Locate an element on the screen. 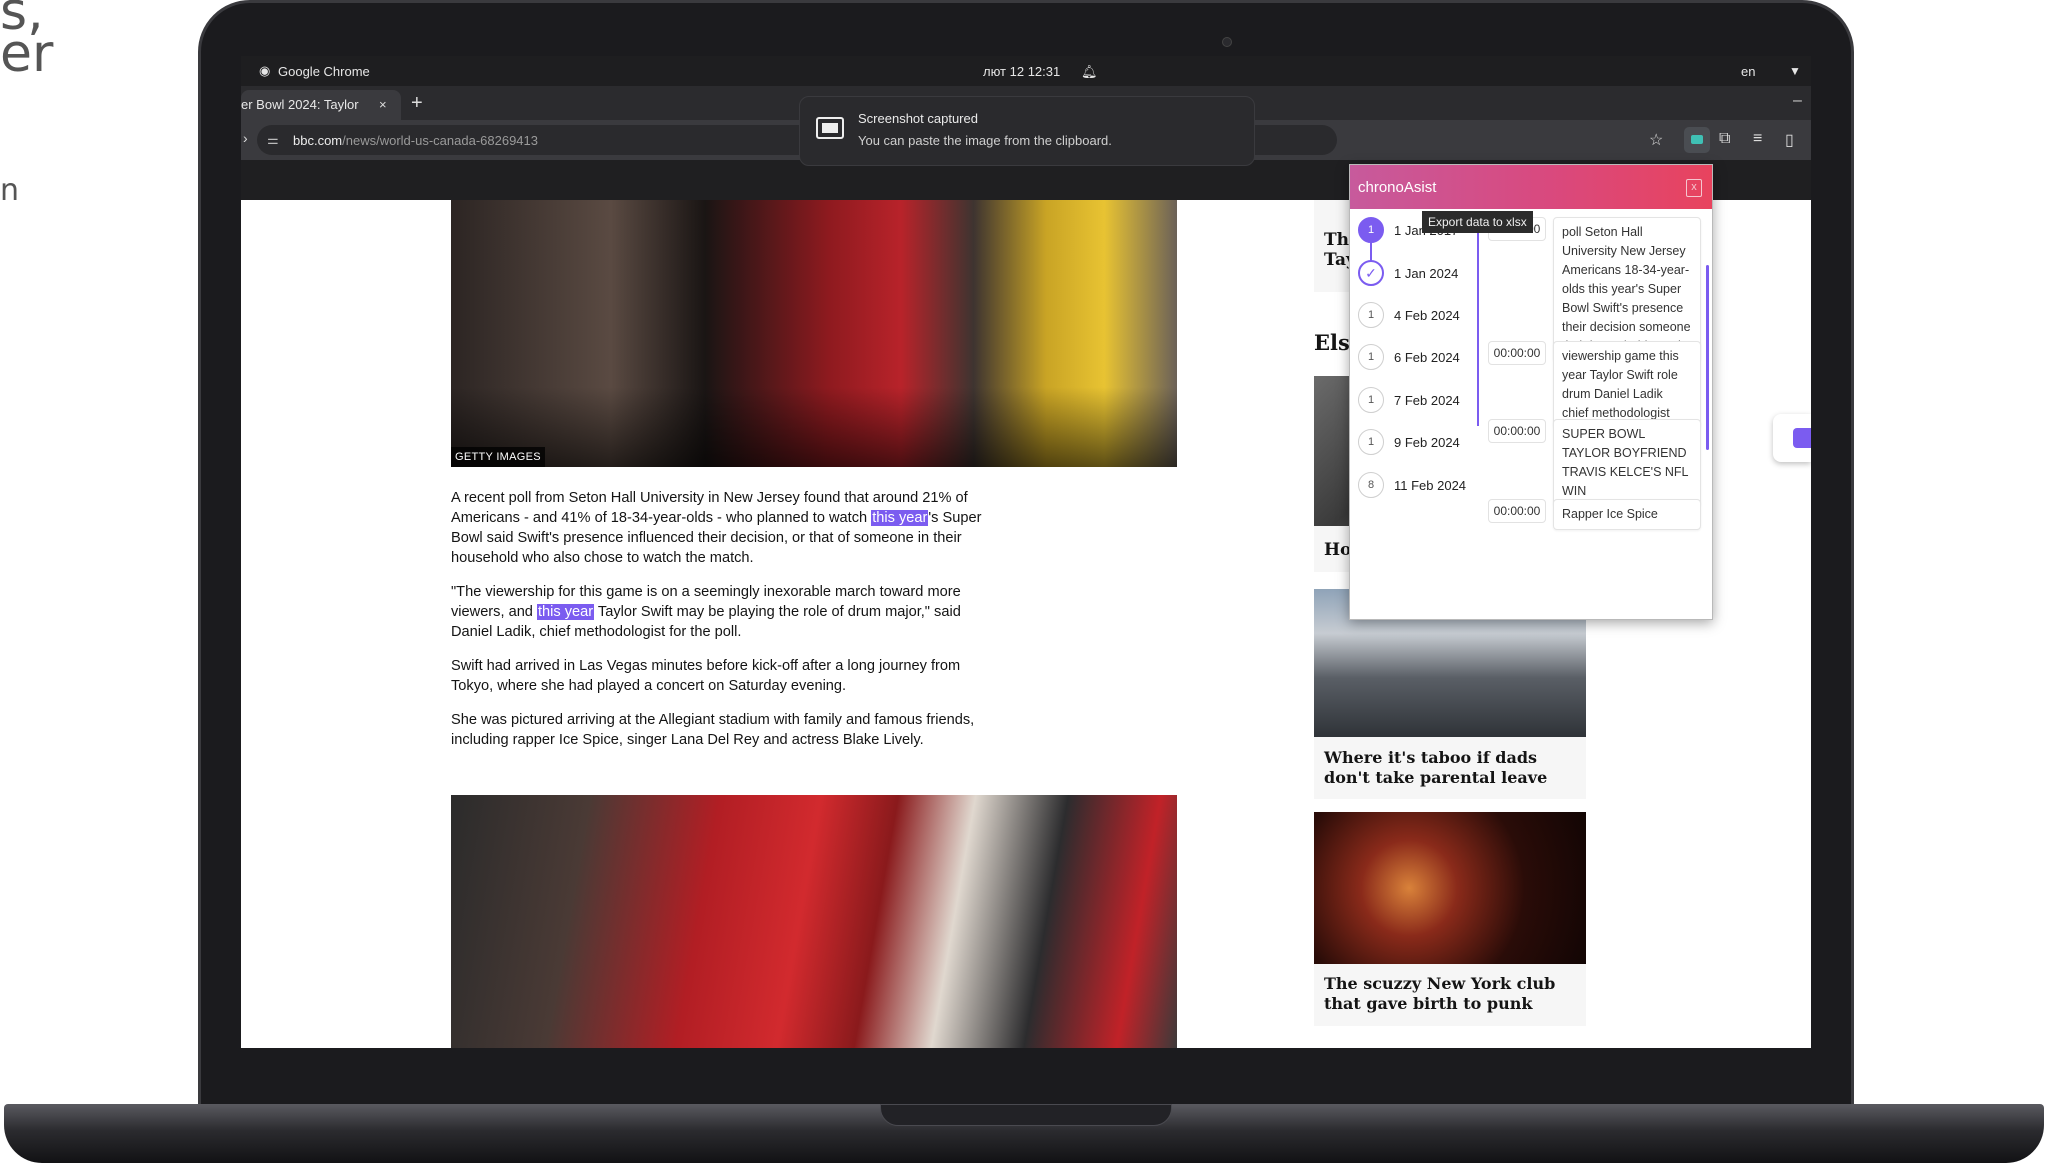 The width and height of the screenshot is (2048, 1163). timeline-date-item: 8 11 Feb 2024 is located at coordinates (1418, 487).